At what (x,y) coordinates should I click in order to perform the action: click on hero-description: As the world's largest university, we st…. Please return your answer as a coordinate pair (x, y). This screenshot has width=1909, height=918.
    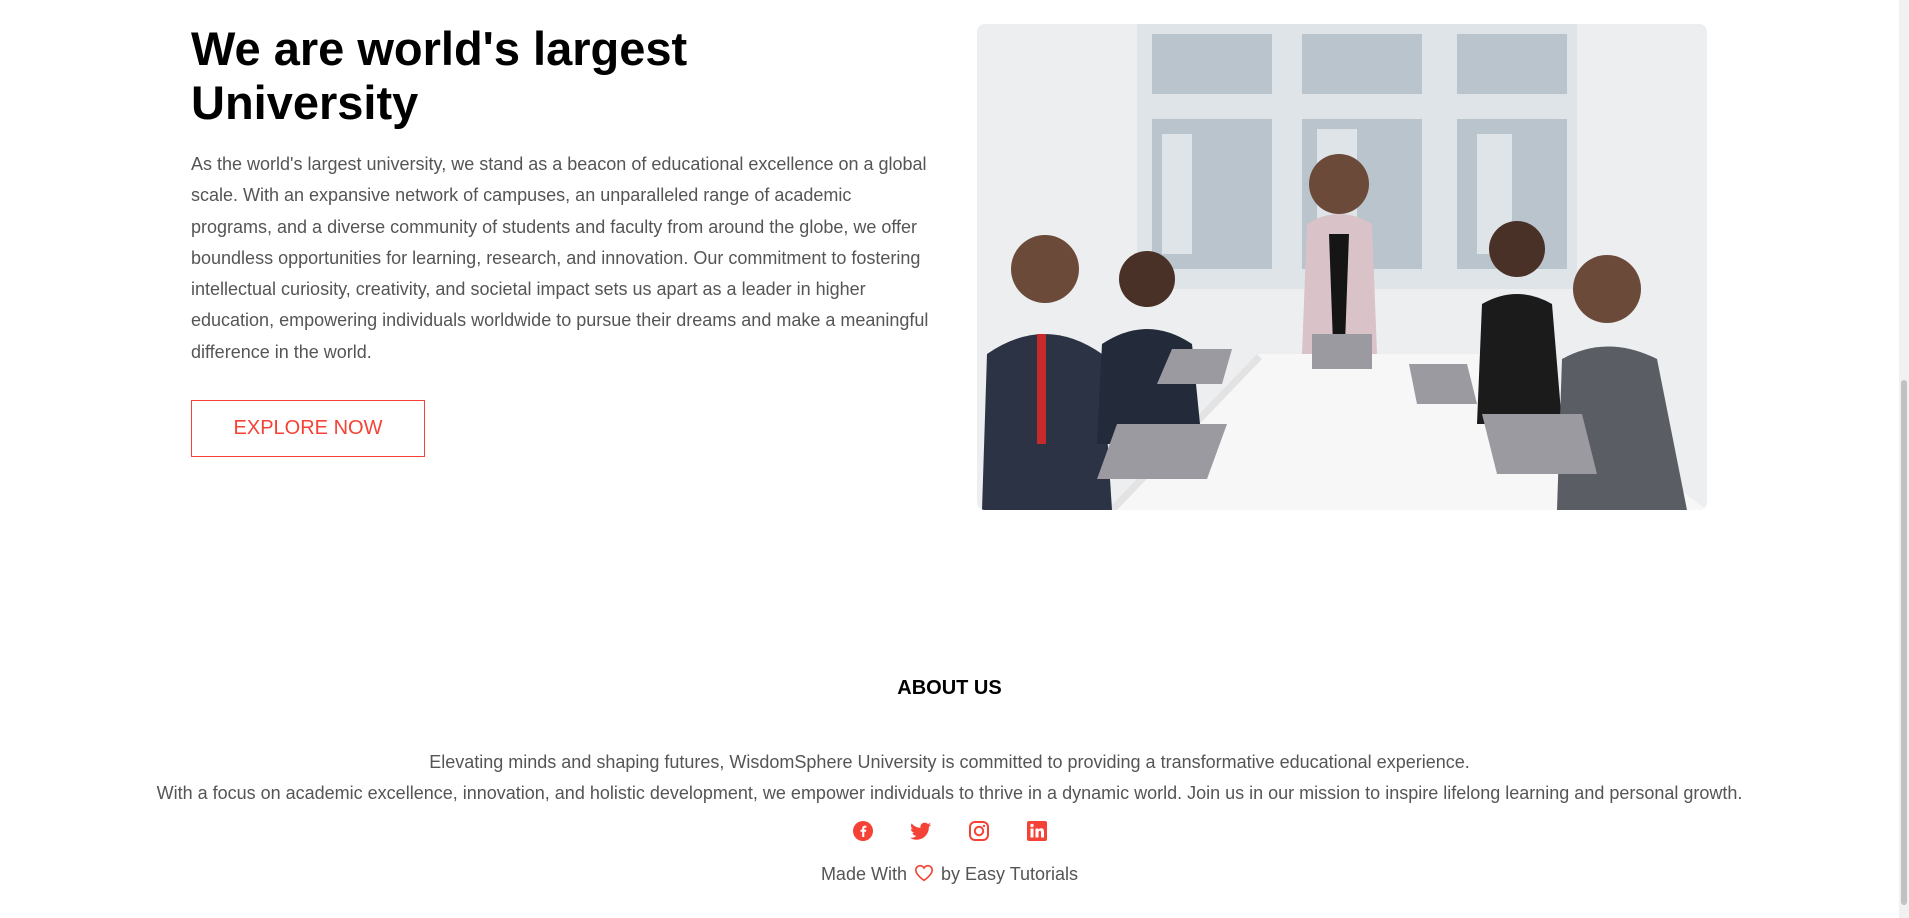
    Looking at the image, I should click on (560, 258).